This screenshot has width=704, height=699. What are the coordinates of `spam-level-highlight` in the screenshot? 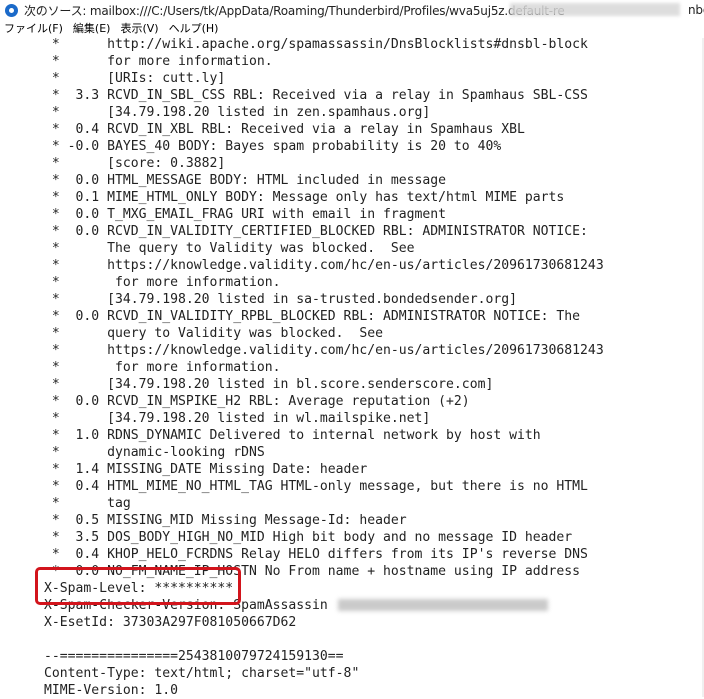 It's located at (138, 586).